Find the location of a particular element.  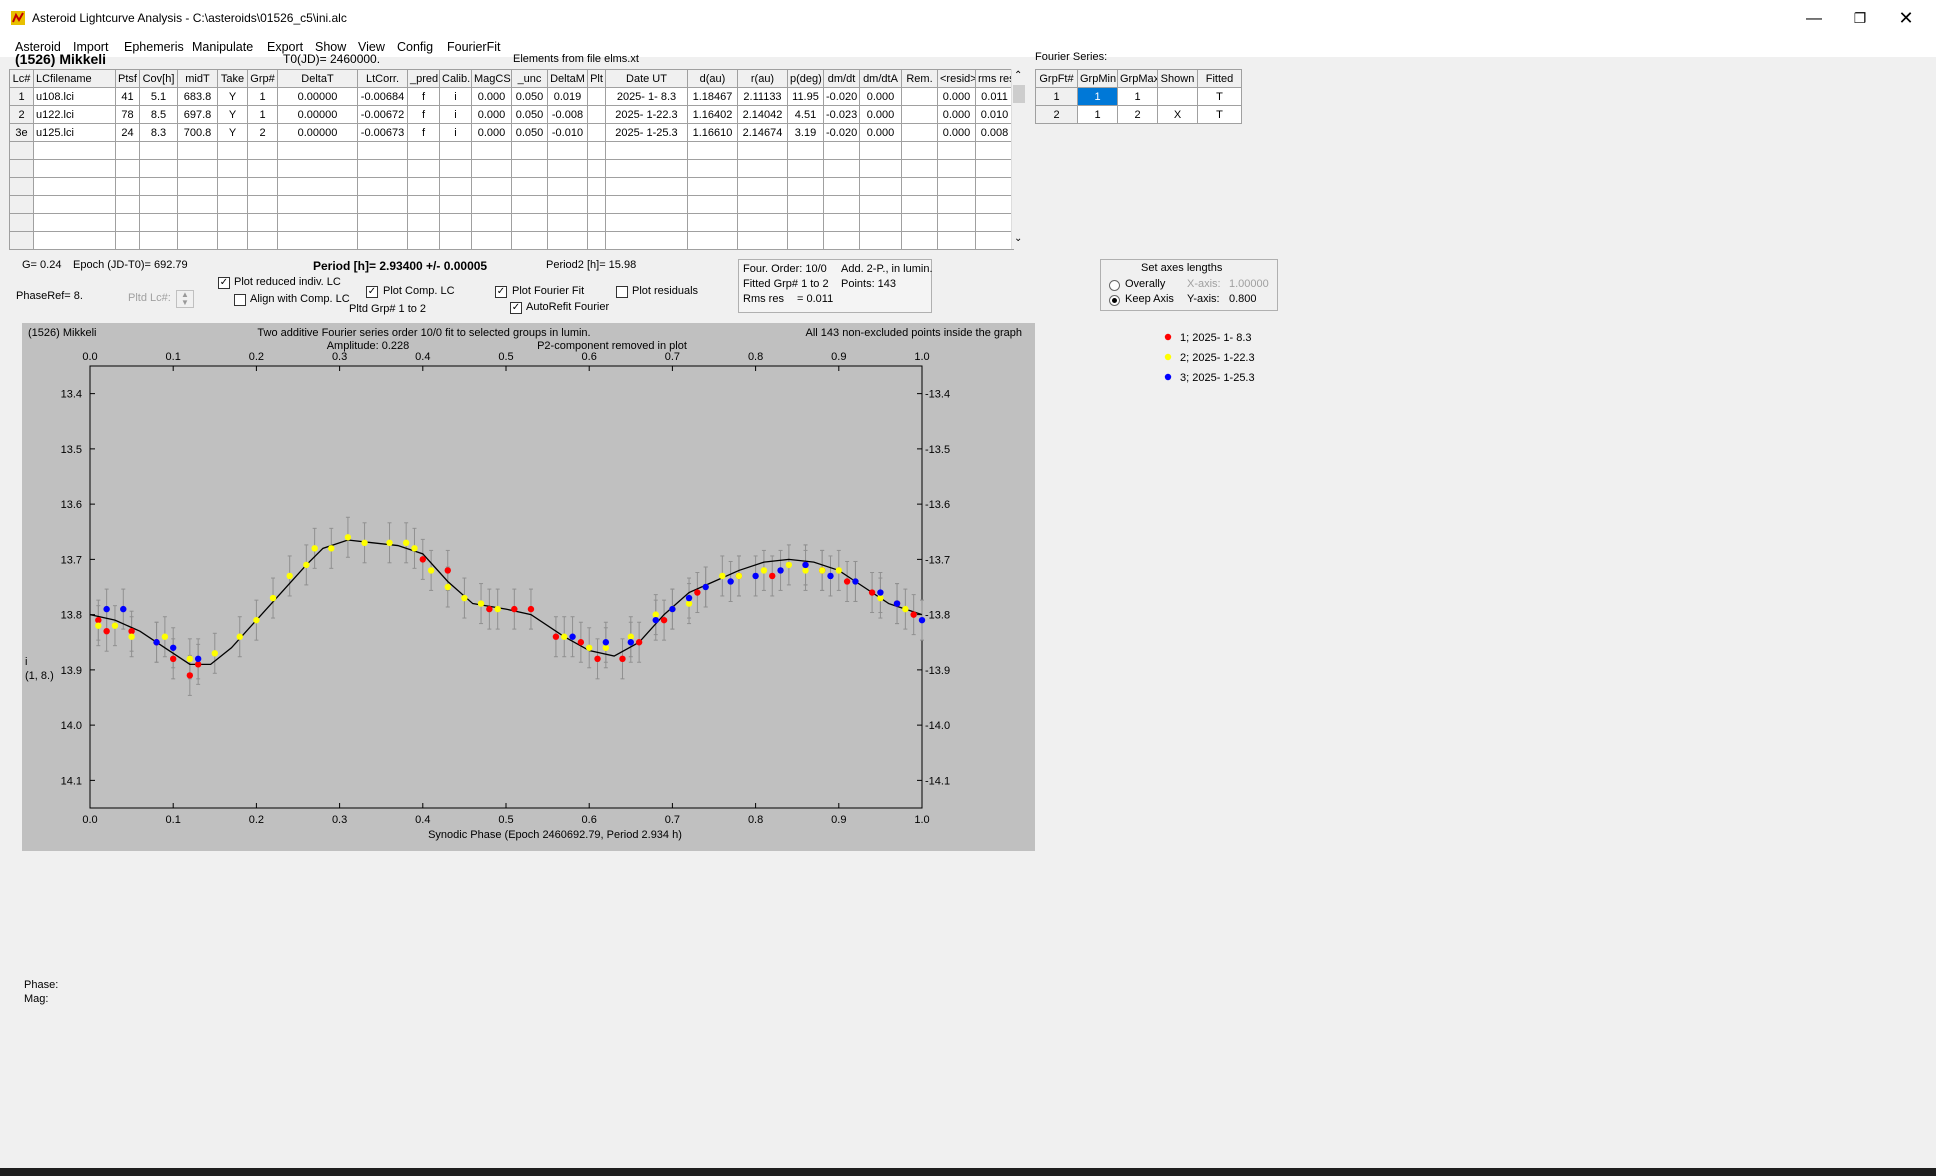

align-comp-checkbox is located at coordinates (240, 300).